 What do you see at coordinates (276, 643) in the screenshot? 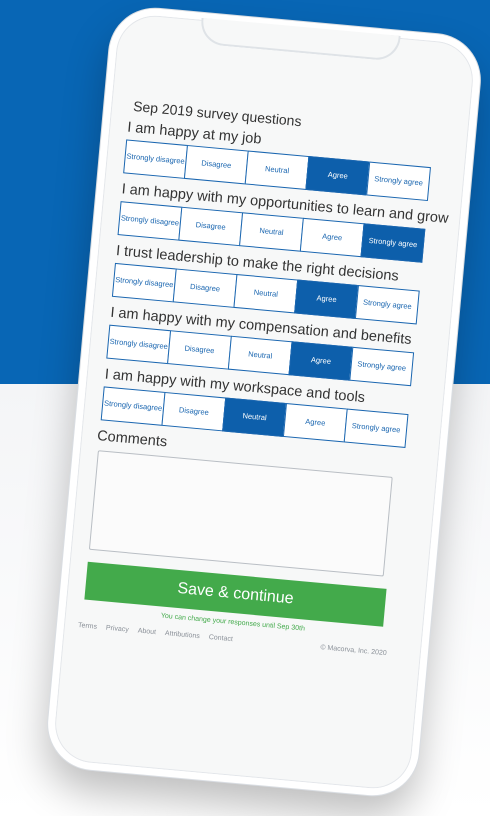
I see `footer-spacer` at bounding box center [276, 643].